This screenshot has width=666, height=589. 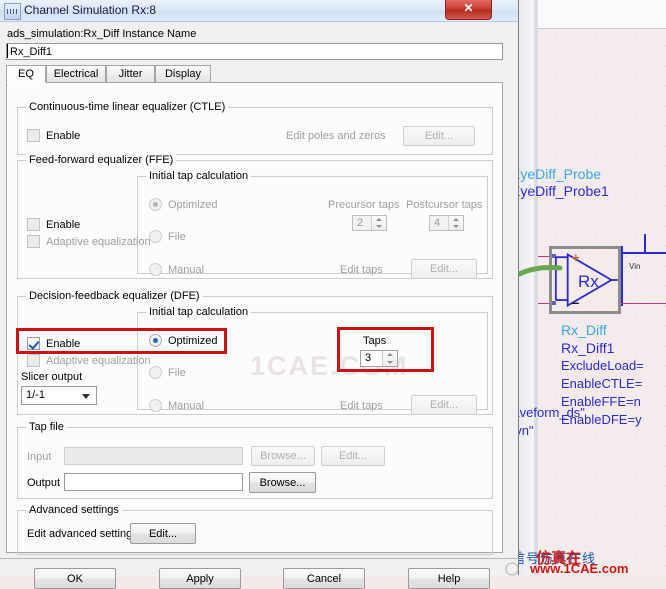 What do you see at coordinates (153, 456) in the screenshot?
I see `tapfile-input-field` at bounding box center [153, 456].